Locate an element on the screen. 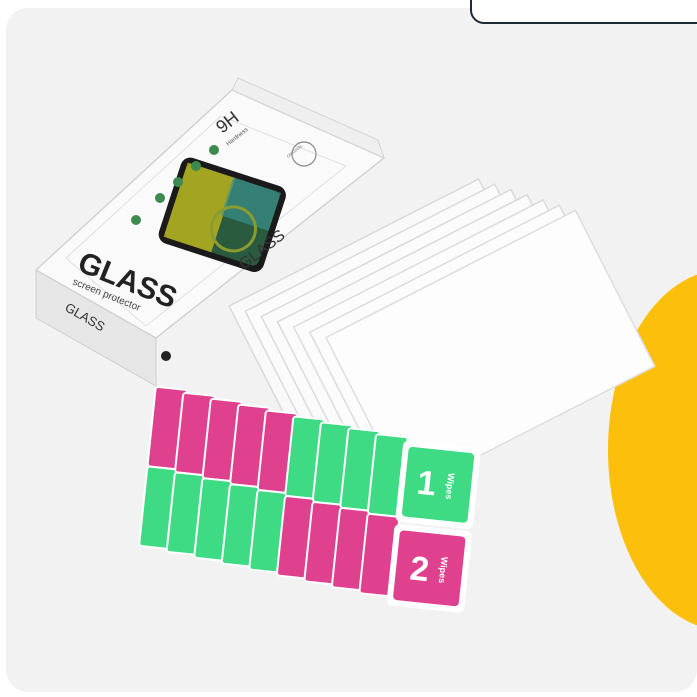 The width and height of the screenshot is (697, 697). top-outline-tab is located at coordinates (583, 12).